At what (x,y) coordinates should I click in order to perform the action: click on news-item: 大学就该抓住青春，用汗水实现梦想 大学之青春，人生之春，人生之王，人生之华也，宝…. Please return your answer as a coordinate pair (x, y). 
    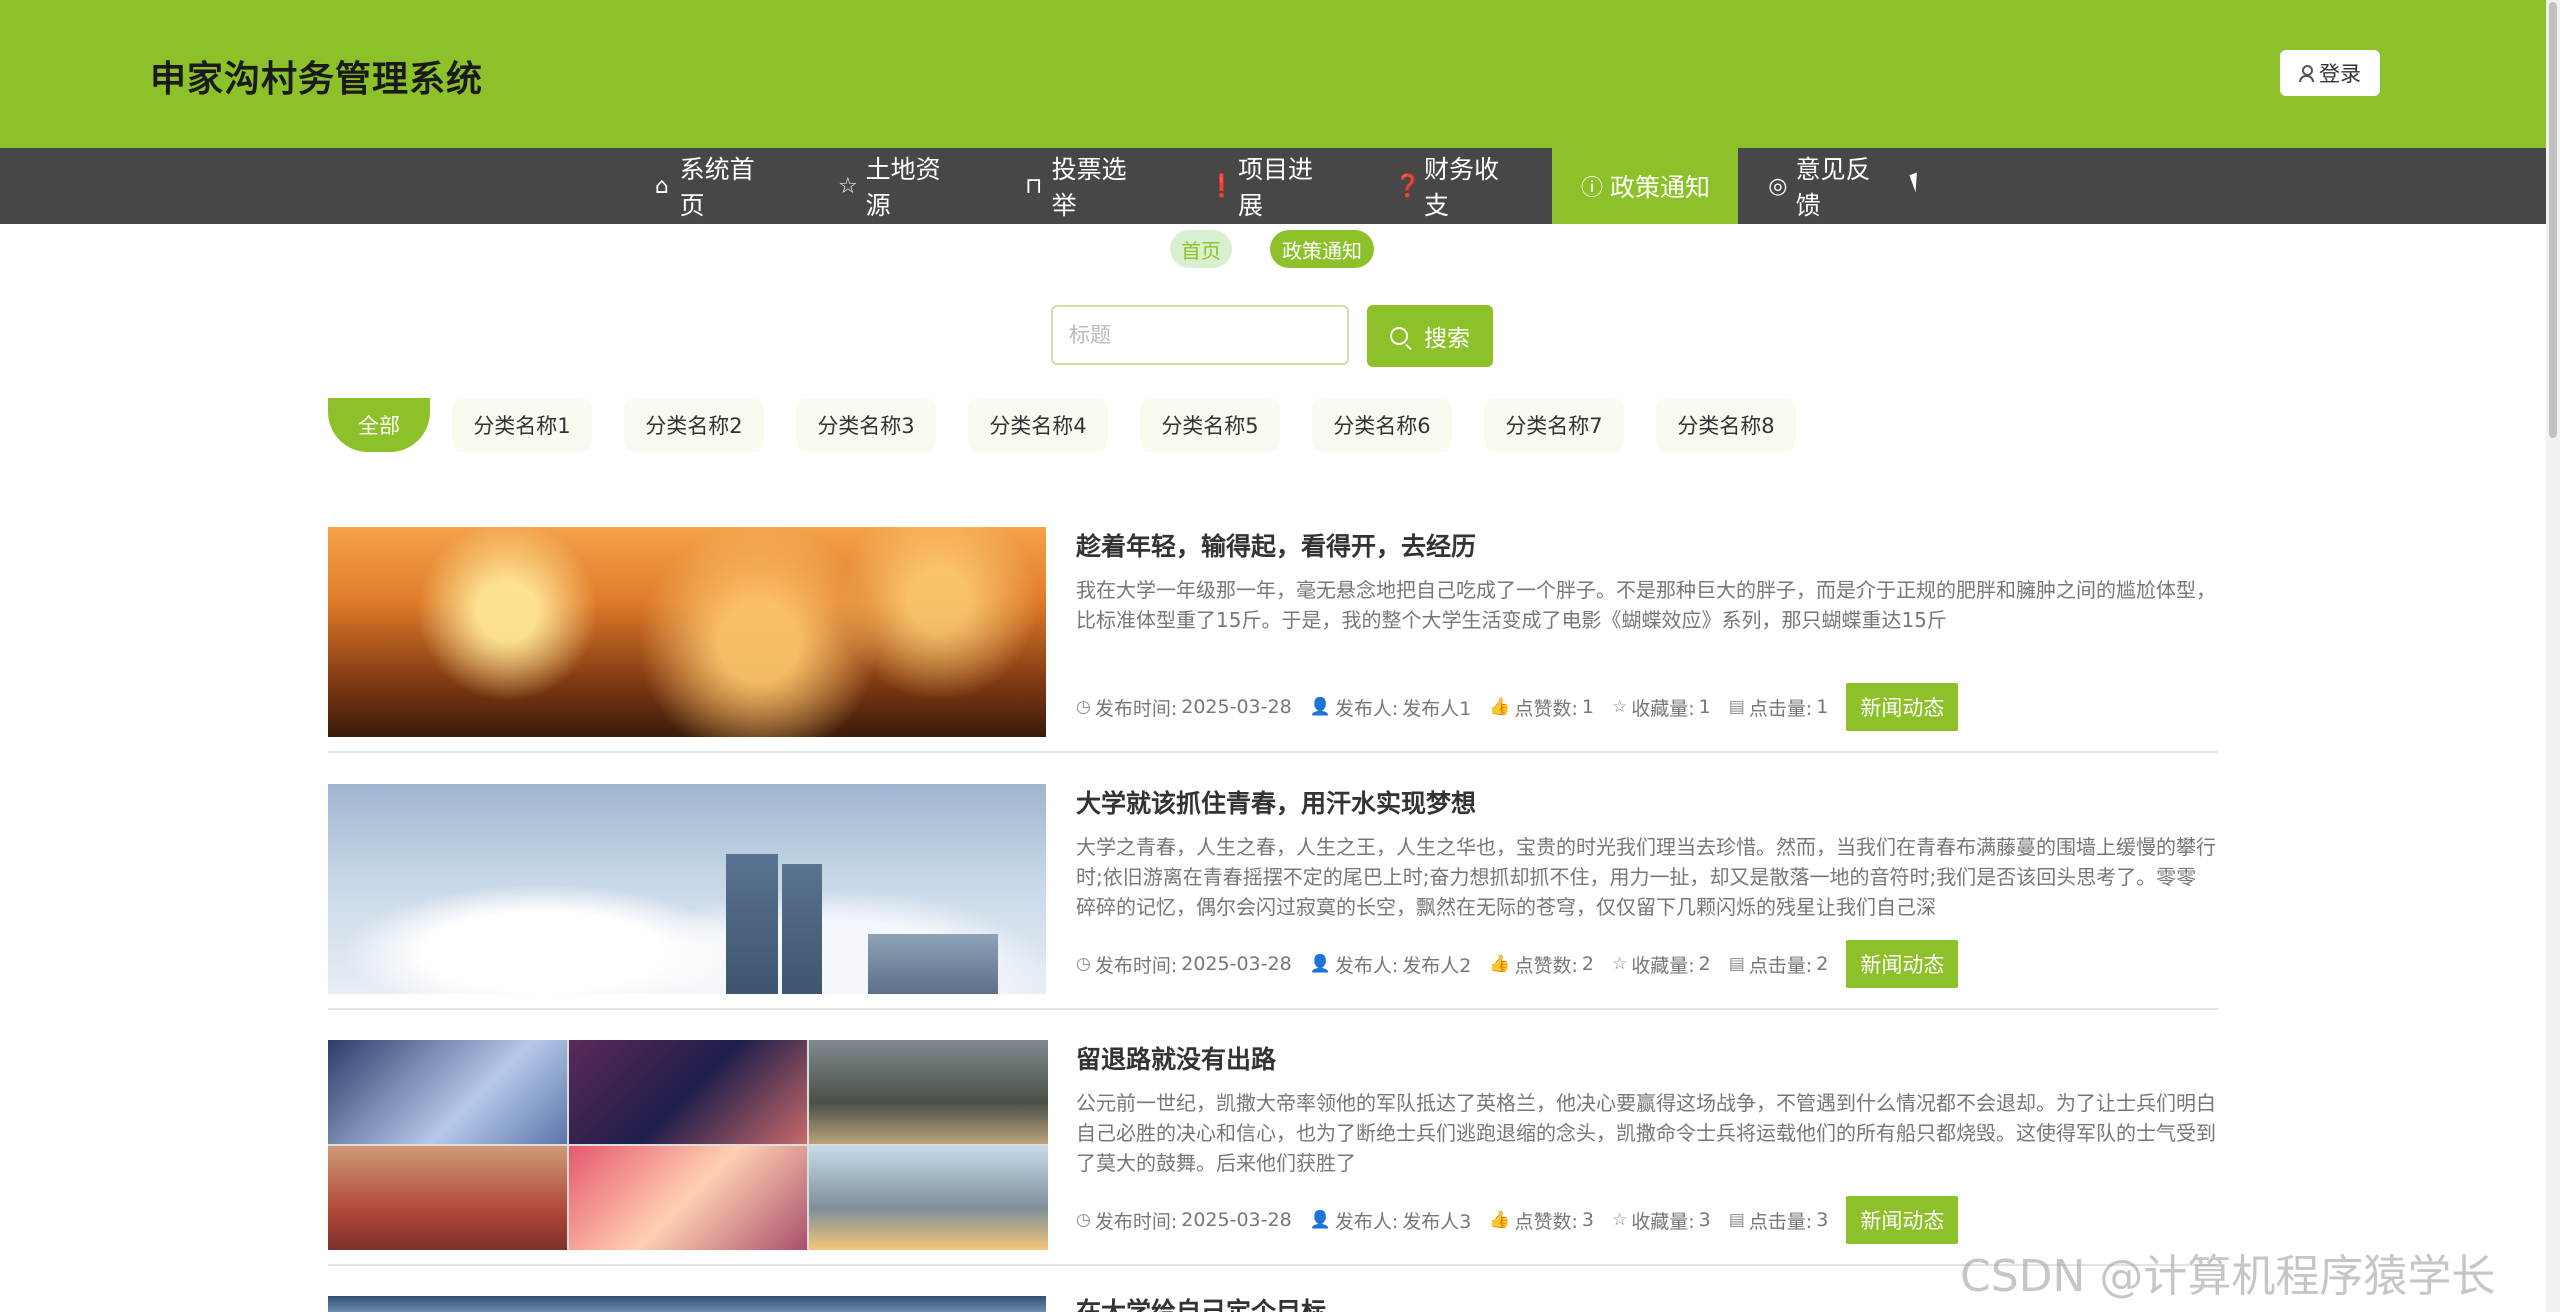
    Looking at the image, I should click on (1273, 912).